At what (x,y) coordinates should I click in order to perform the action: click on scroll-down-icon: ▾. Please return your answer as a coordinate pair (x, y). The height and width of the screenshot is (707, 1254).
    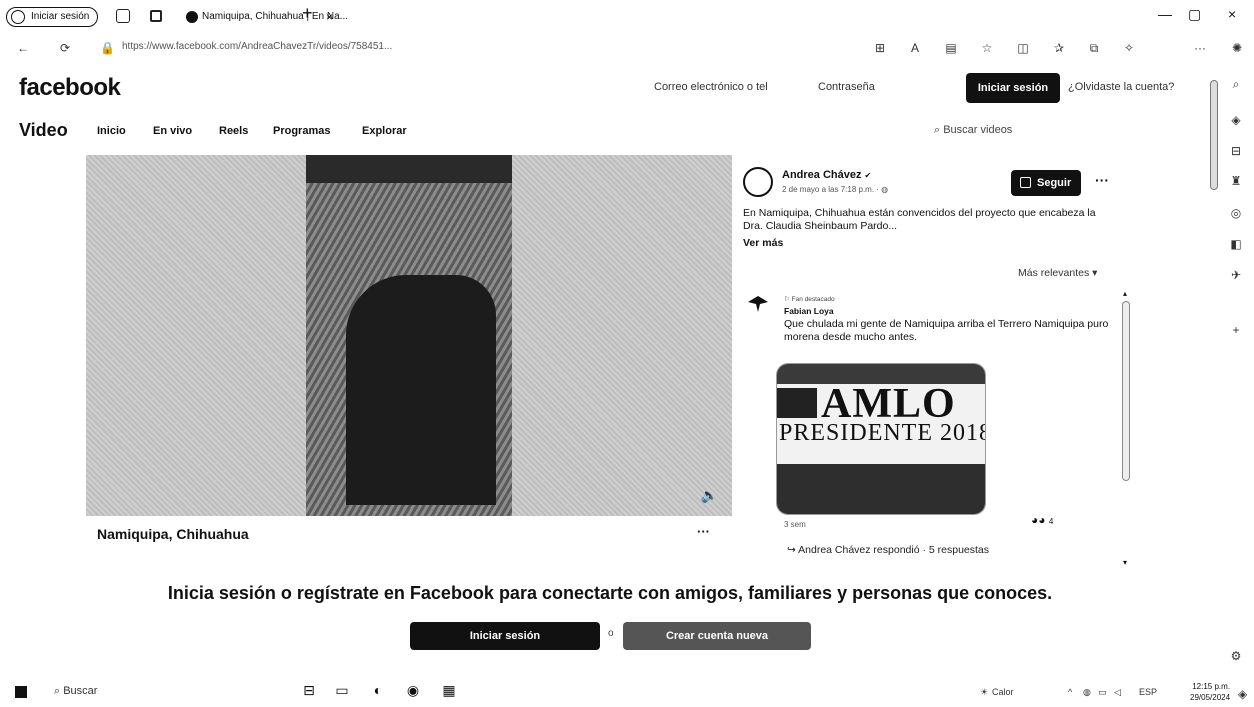
    Looking at the image, I should click on (1125, 562).